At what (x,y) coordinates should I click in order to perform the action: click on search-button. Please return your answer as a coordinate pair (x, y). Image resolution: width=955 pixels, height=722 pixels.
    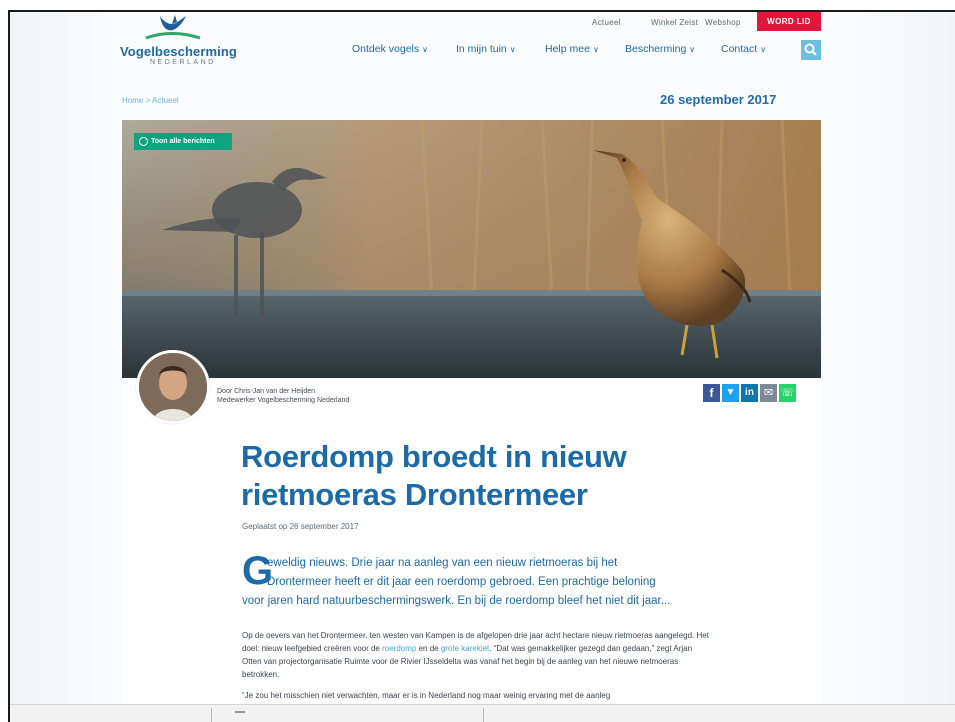
    Looking at the image, I should click on (811, 50).